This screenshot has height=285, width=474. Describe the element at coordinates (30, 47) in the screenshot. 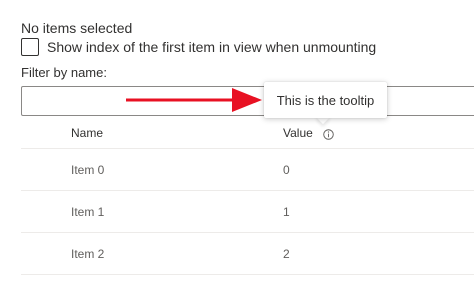

I see `checkbox-box` at that location.